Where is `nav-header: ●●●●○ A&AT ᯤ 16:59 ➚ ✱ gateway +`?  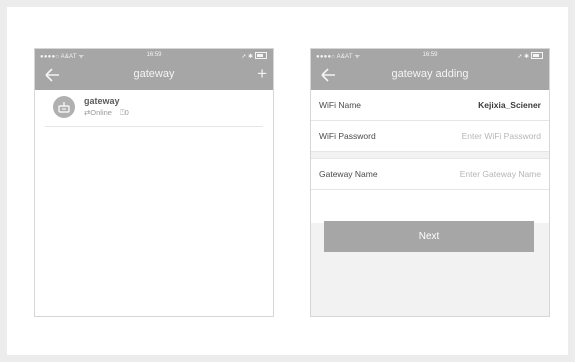
nav-header: ●●●●○ A&AT ᯤ 16:59 ➚ ✱ gateway + is located at coordinates (154, 69).